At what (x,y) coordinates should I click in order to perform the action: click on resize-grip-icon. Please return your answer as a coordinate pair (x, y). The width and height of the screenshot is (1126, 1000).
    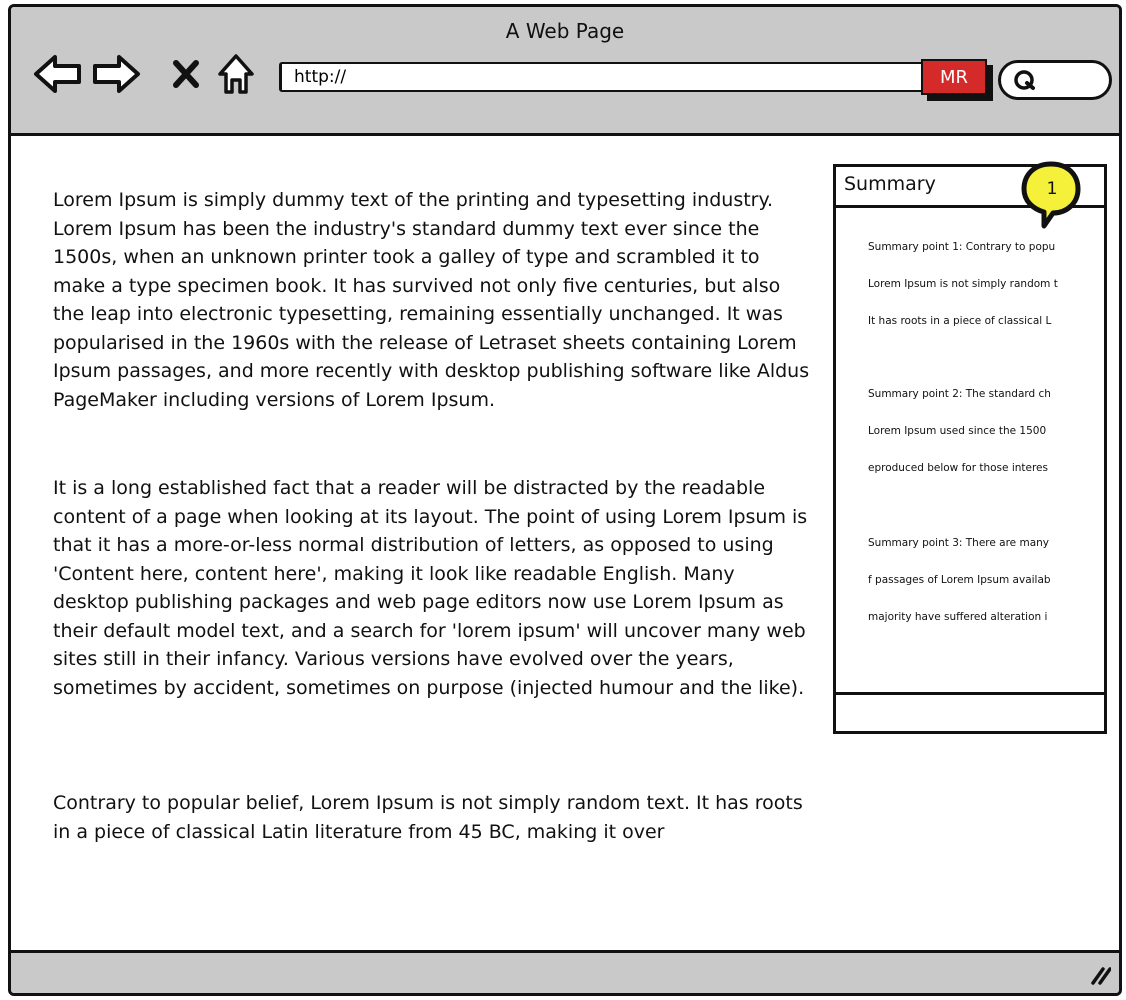
    Looking at the image, I should click on (1100, 974).